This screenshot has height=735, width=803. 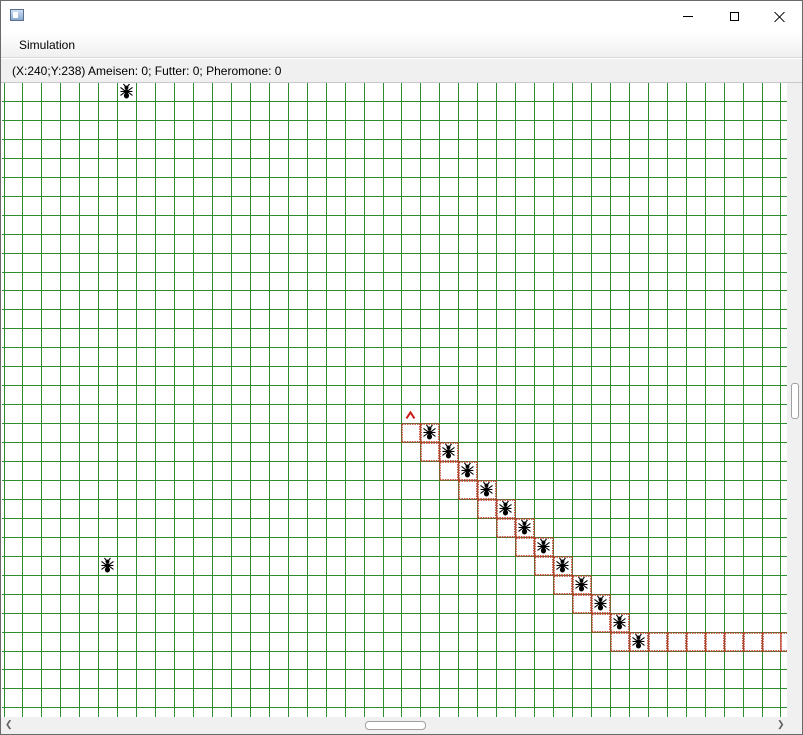 What do you see at coordinates (794, 725) in the screenshot?
I see `scrollbar-corner` at bounding box center [794, 725].